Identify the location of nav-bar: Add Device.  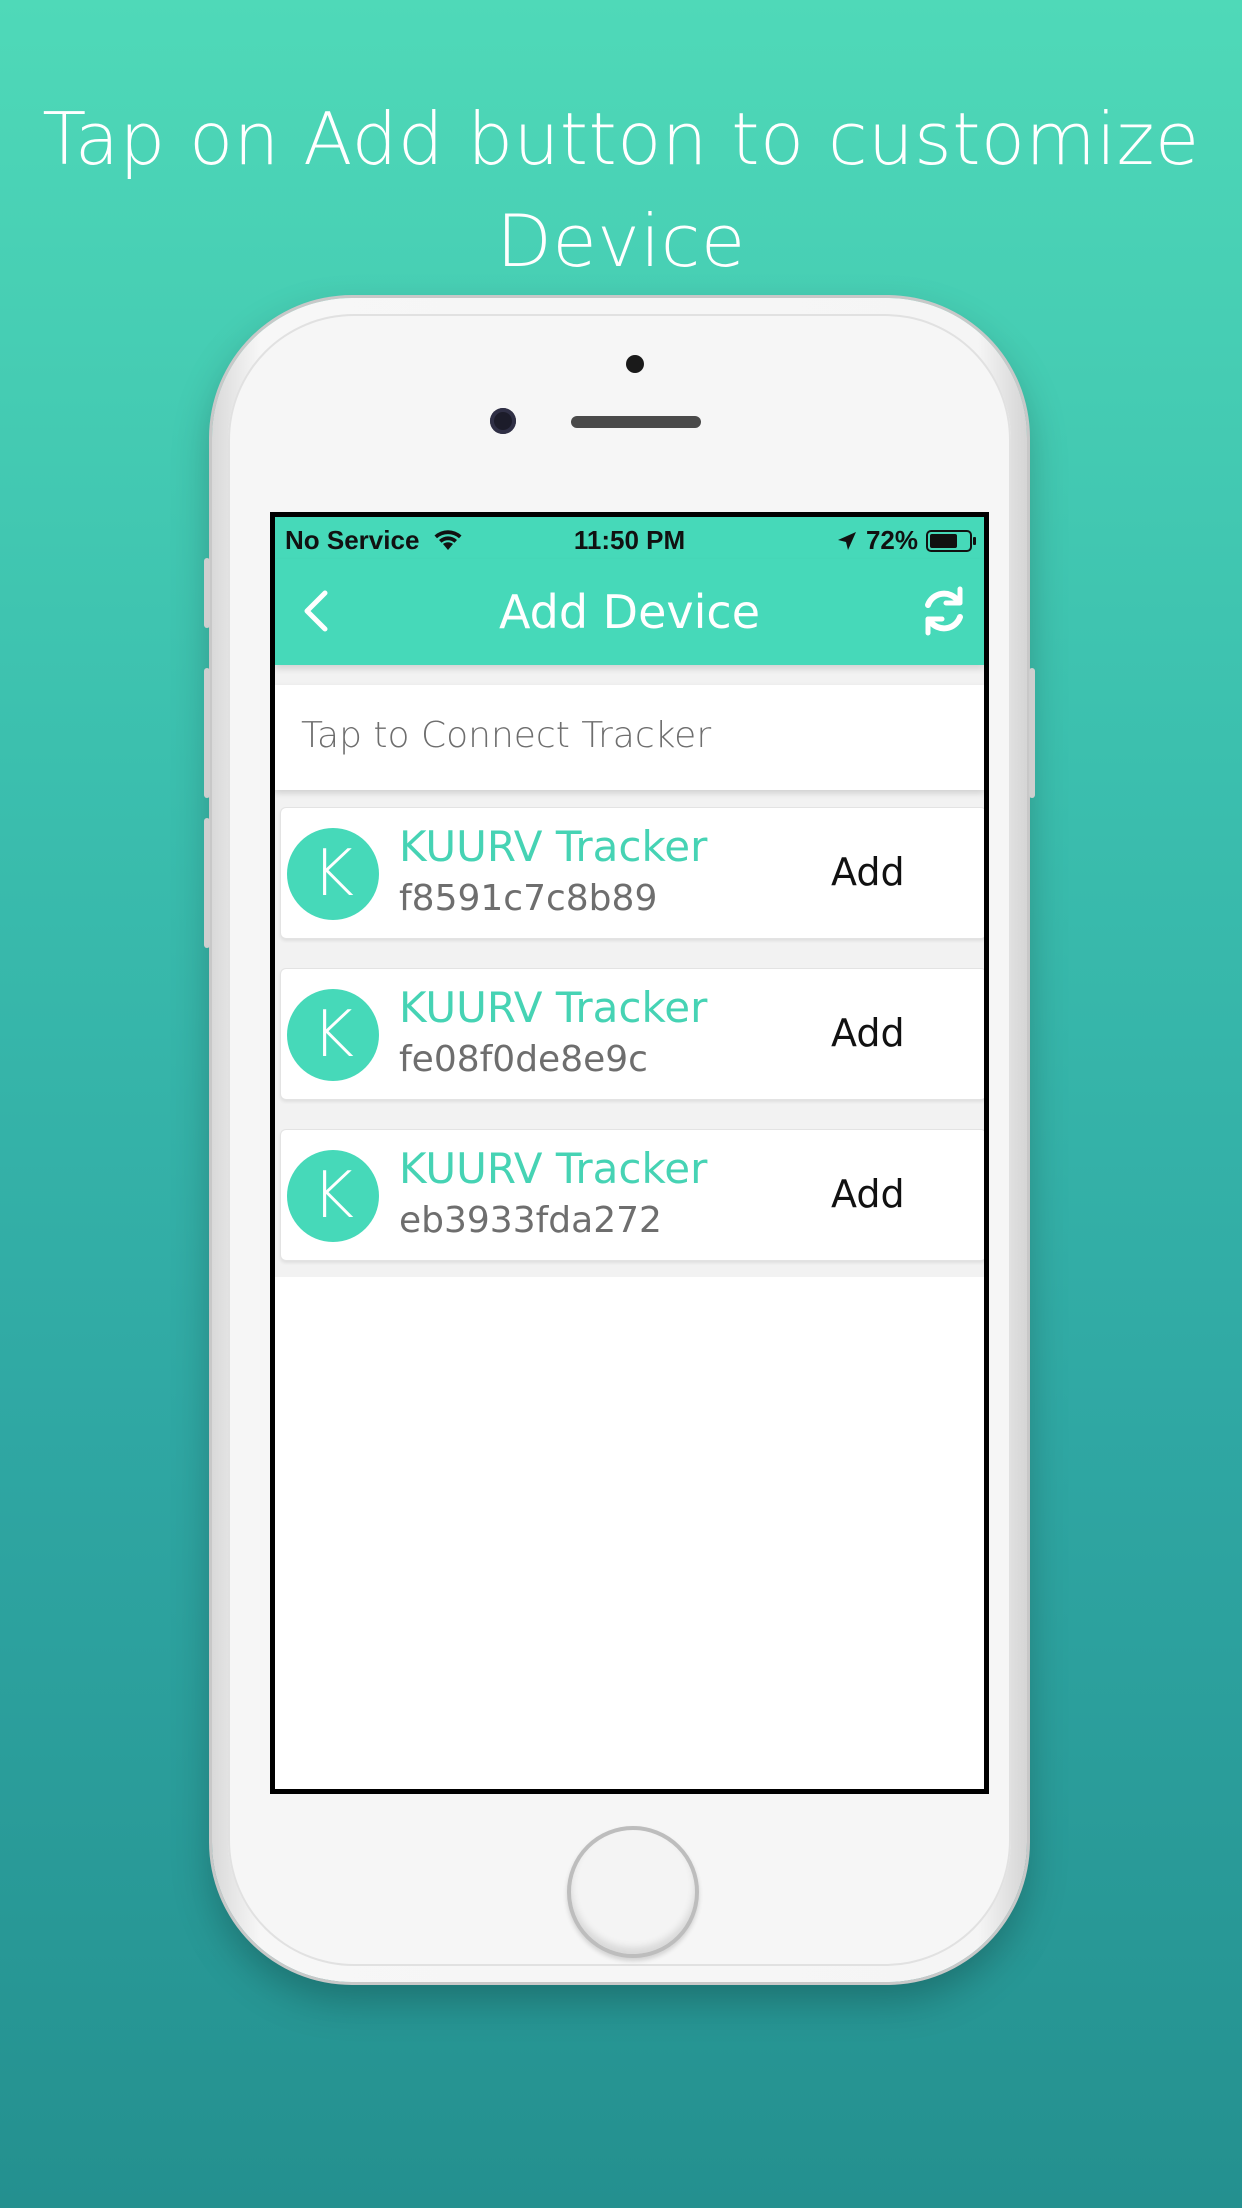
(629, 612).